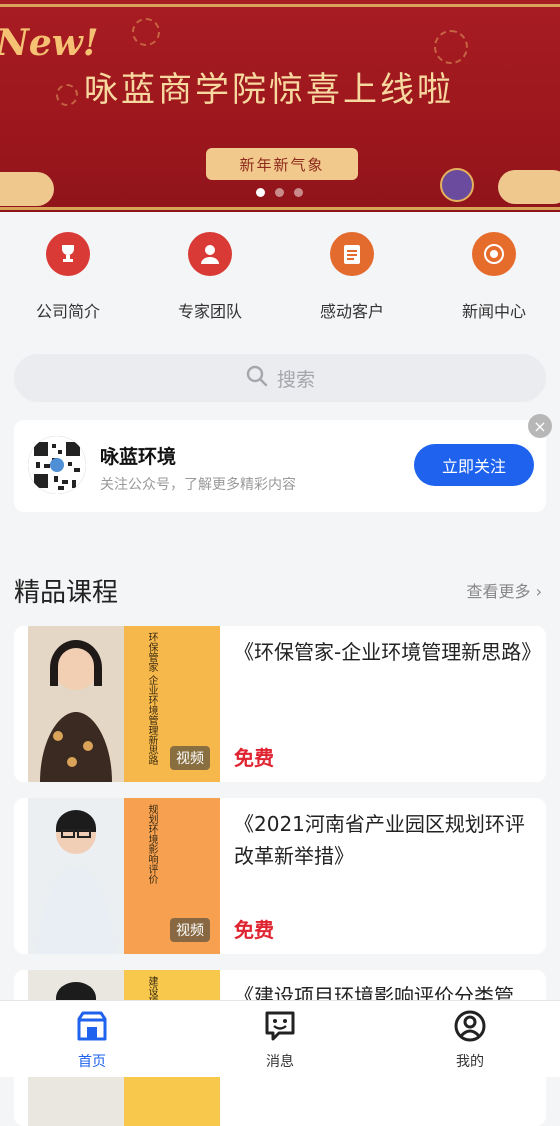 The image size is (560, 1126). I want to click on news-icon, so click(494, 254).